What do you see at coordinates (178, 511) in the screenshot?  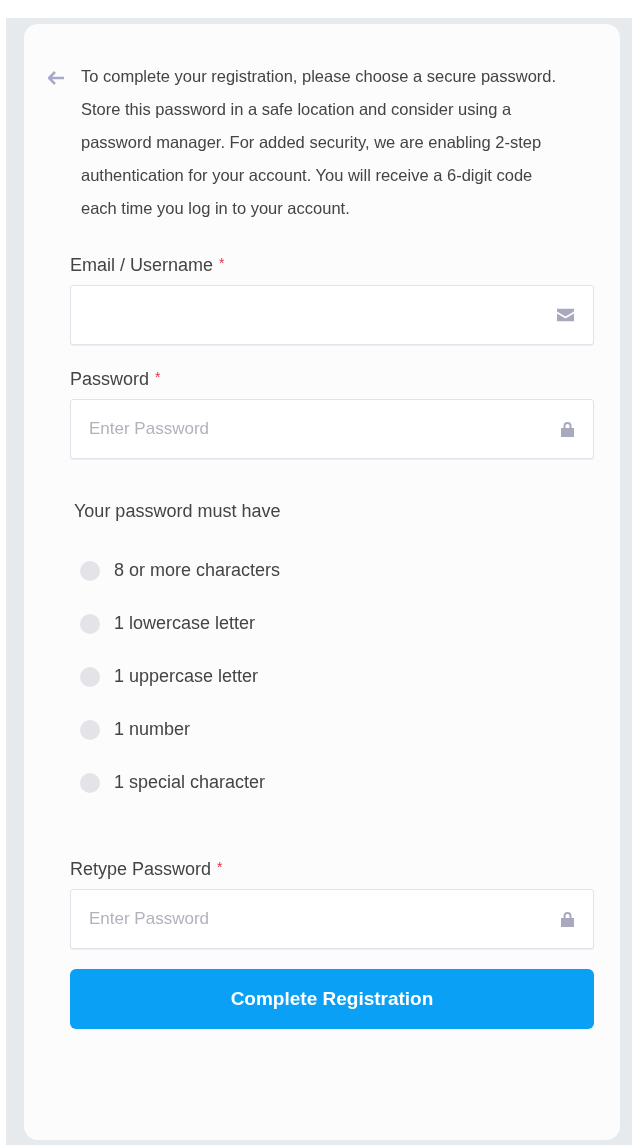 I see `requirements-title: Your password must have` at bounding box center [178, 511].